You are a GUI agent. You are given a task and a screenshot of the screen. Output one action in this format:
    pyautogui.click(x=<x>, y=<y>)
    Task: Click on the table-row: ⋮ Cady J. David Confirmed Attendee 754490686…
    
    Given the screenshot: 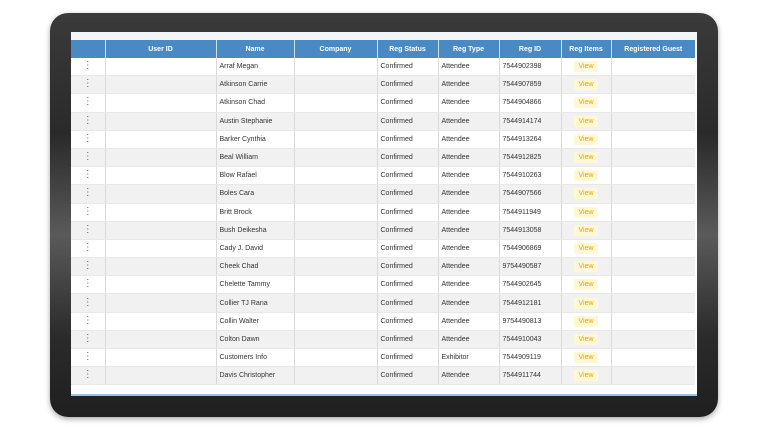 What is the action you would take?
    pyautogui.click(x=383, y=249)
    